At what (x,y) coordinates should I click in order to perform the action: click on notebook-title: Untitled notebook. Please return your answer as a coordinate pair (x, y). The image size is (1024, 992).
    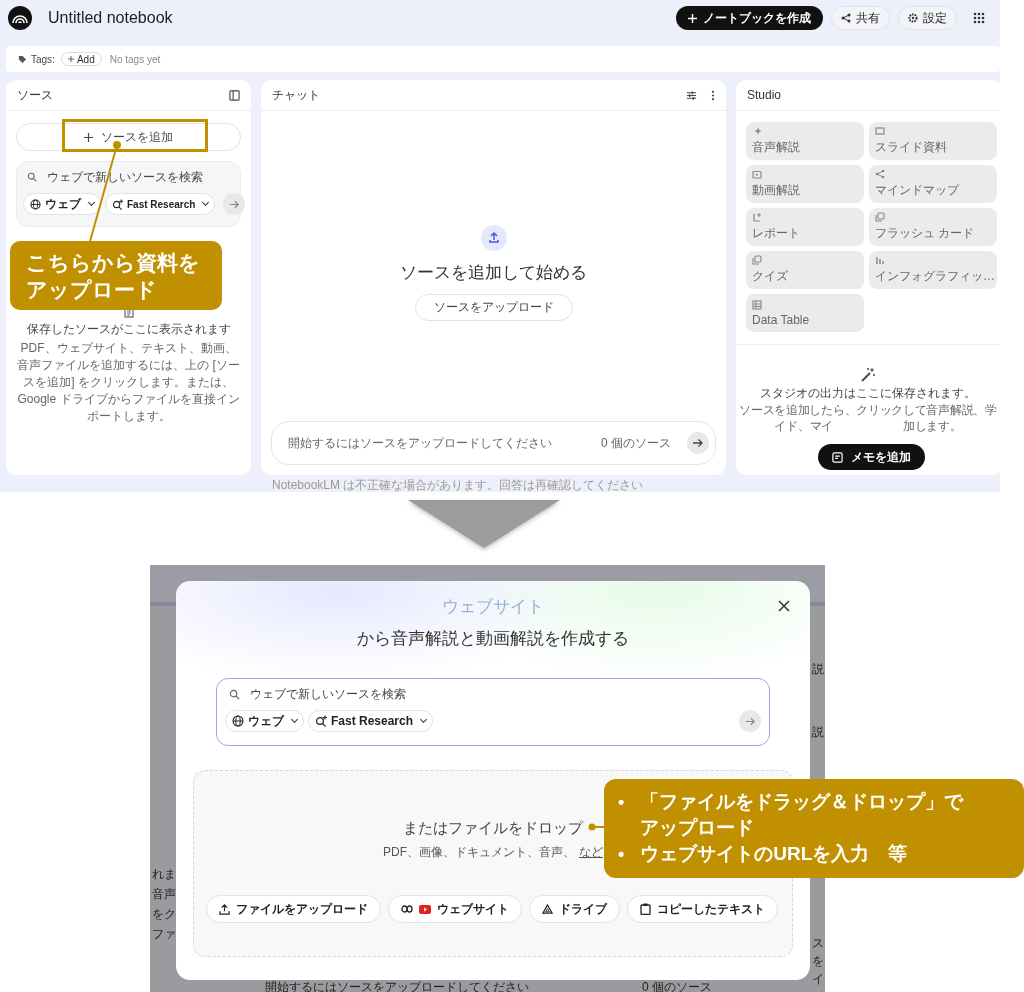
    Looking at the image, I should click on (110, 18).